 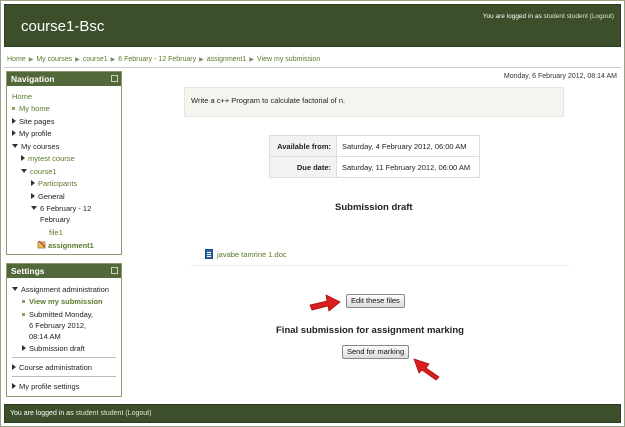 I want to click on nav-mytest-course: mytest course, so click(x=48, y=158).